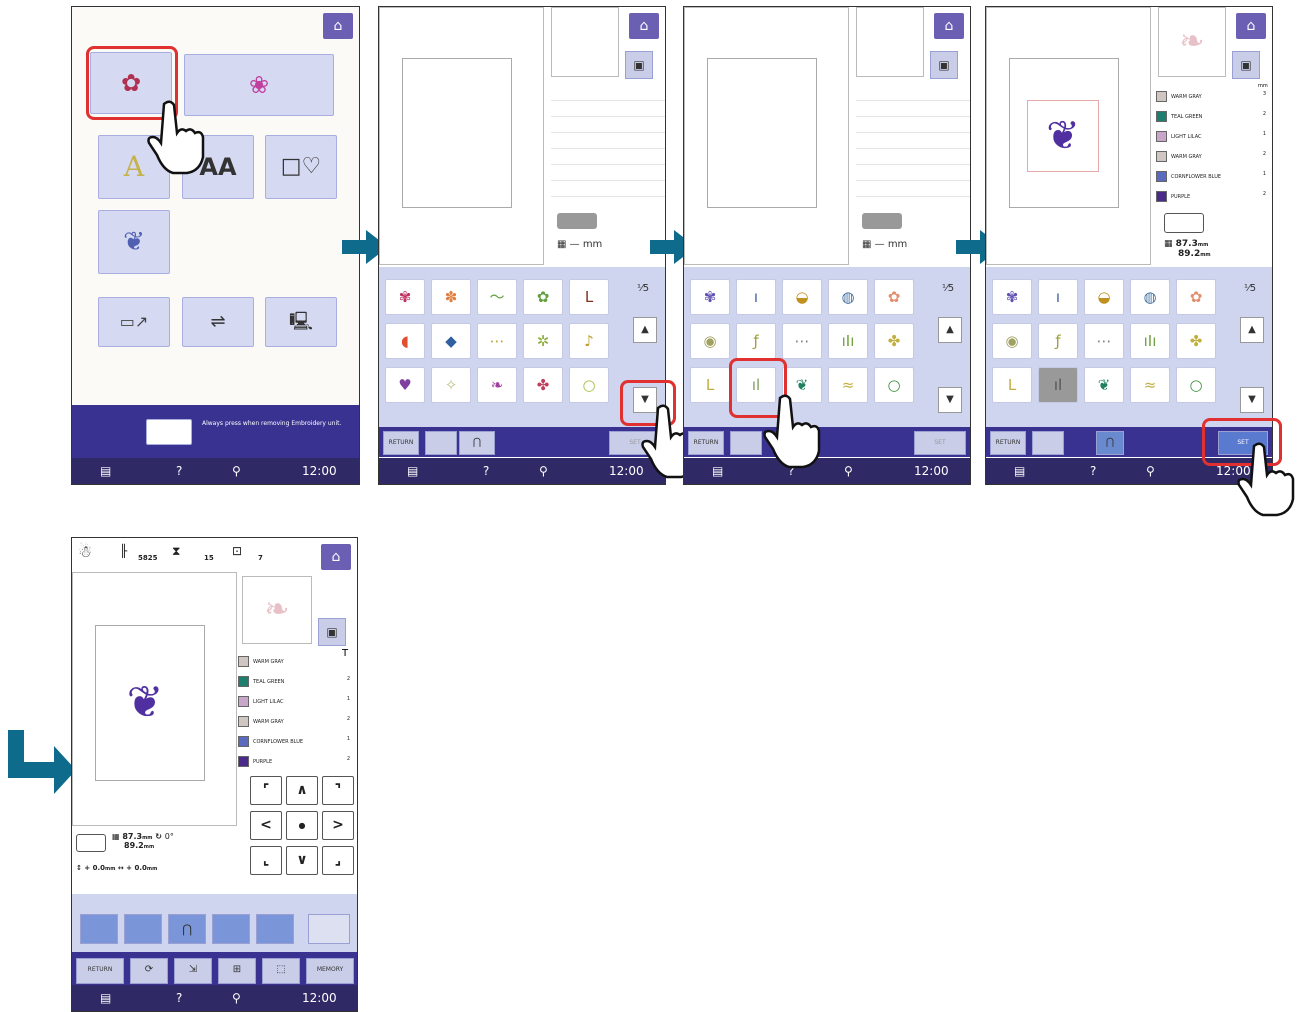 The width and height of the screenshot is (1306, 1012). Describe the element at coordinates (302, 825) in the screenshot. I see `center-button: ●` at that location.